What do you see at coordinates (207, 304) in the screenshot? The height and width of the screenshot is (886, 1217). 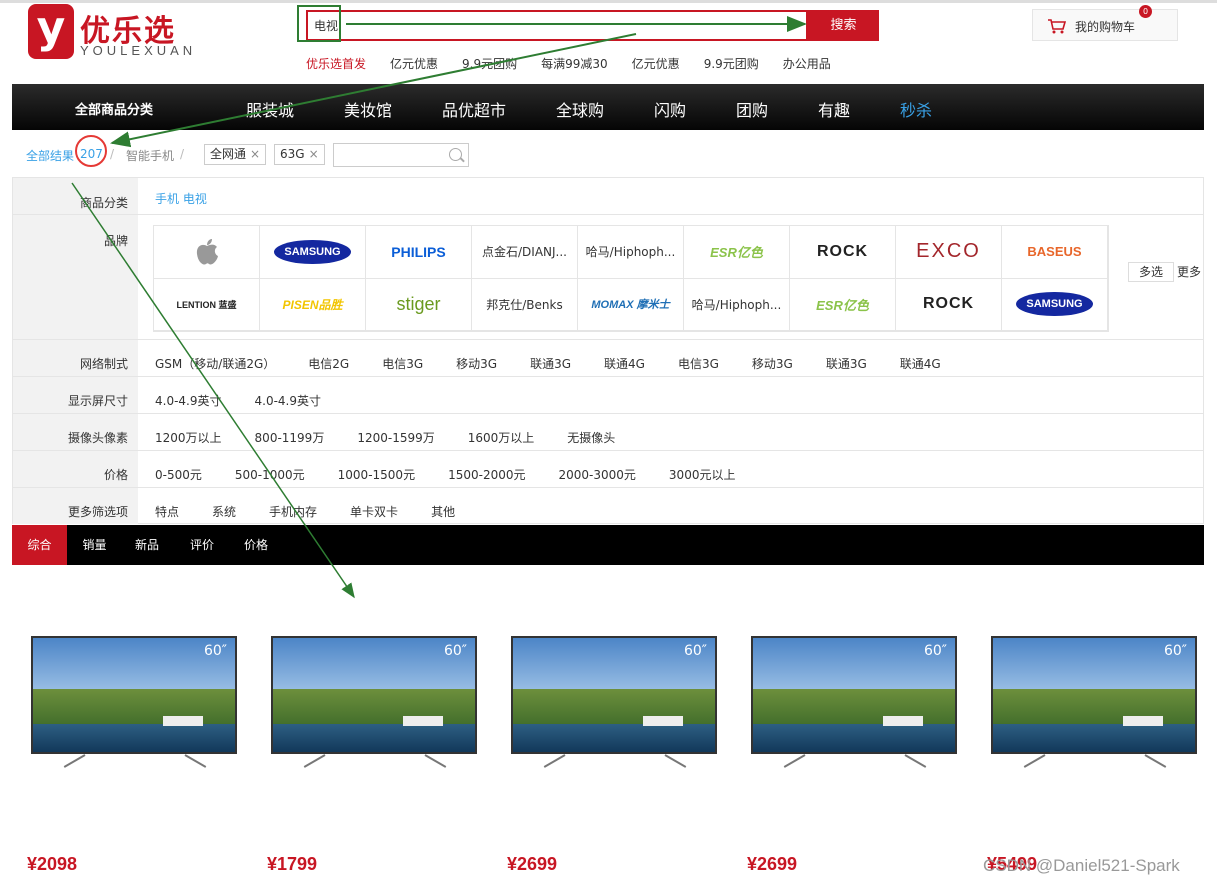 I see `brand-lention: LENTION 蓝盛` at bounding box center [207, 304].